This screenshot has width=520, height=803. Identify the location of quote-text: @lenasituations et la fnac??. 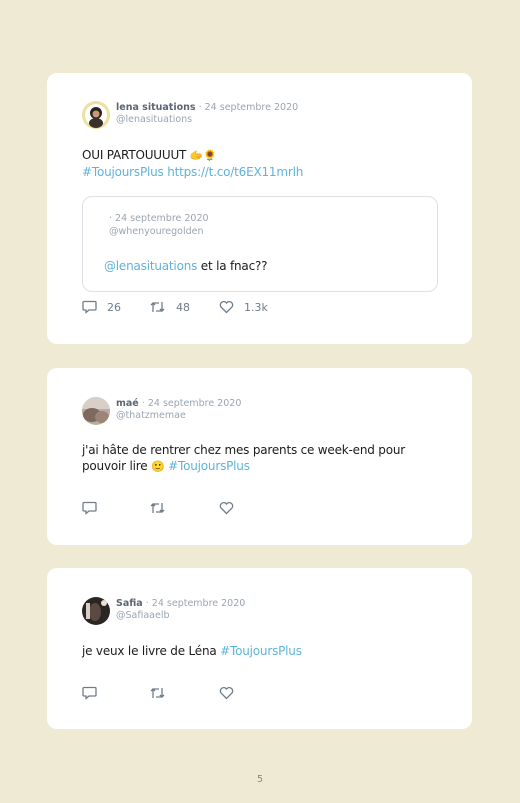
(186, 266).